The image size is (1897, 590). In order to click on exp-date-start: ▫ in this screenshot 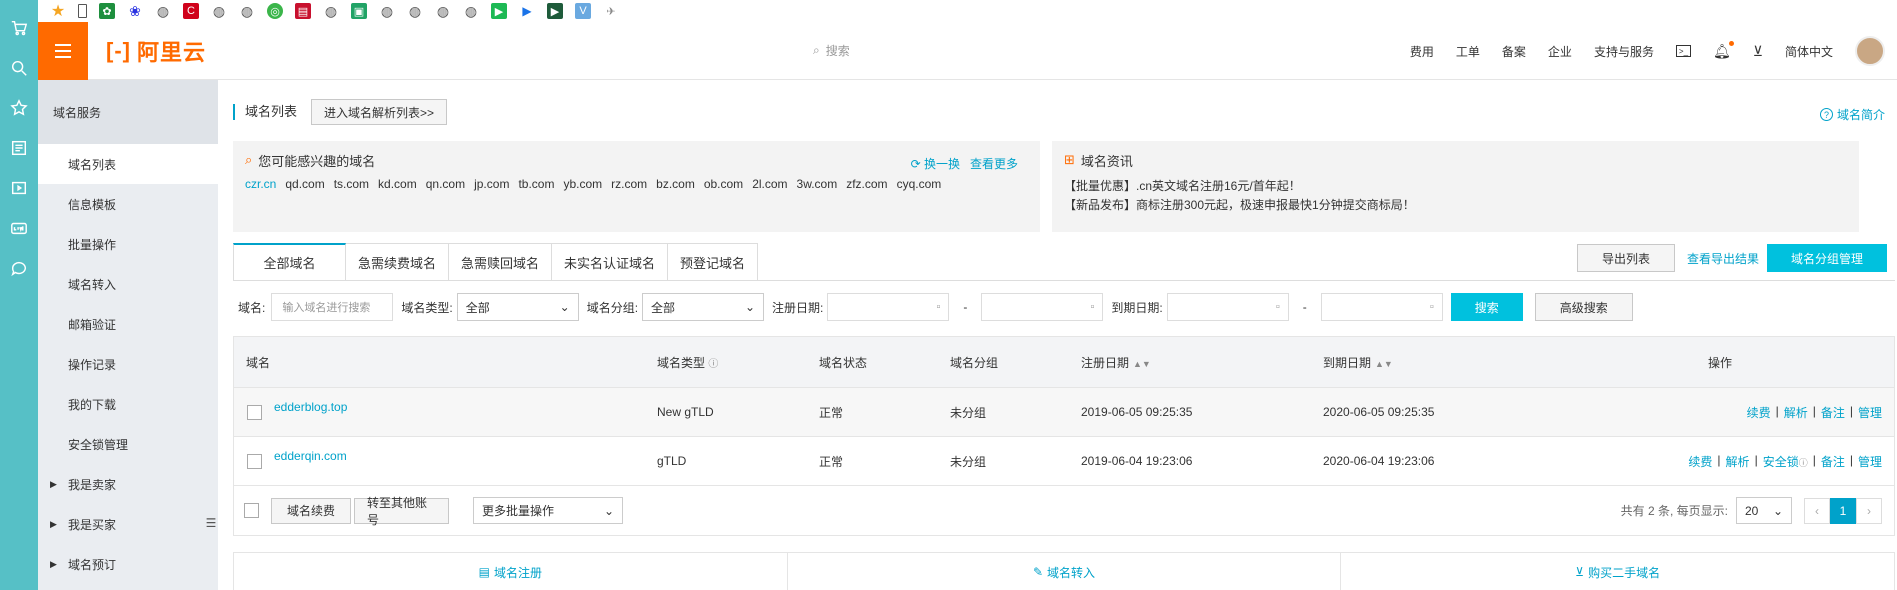, I will do `click(1227, 307)`.